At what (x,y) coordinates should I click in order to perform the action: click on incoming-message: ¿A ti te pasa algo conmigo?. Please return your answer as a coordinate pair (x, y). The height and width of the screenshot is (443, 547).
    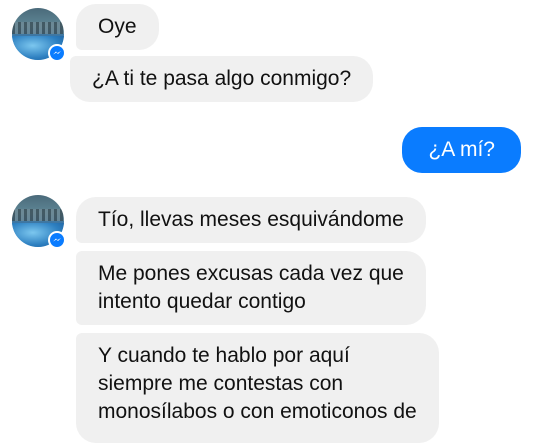
    Looking at the image, I should click on (222, 79).